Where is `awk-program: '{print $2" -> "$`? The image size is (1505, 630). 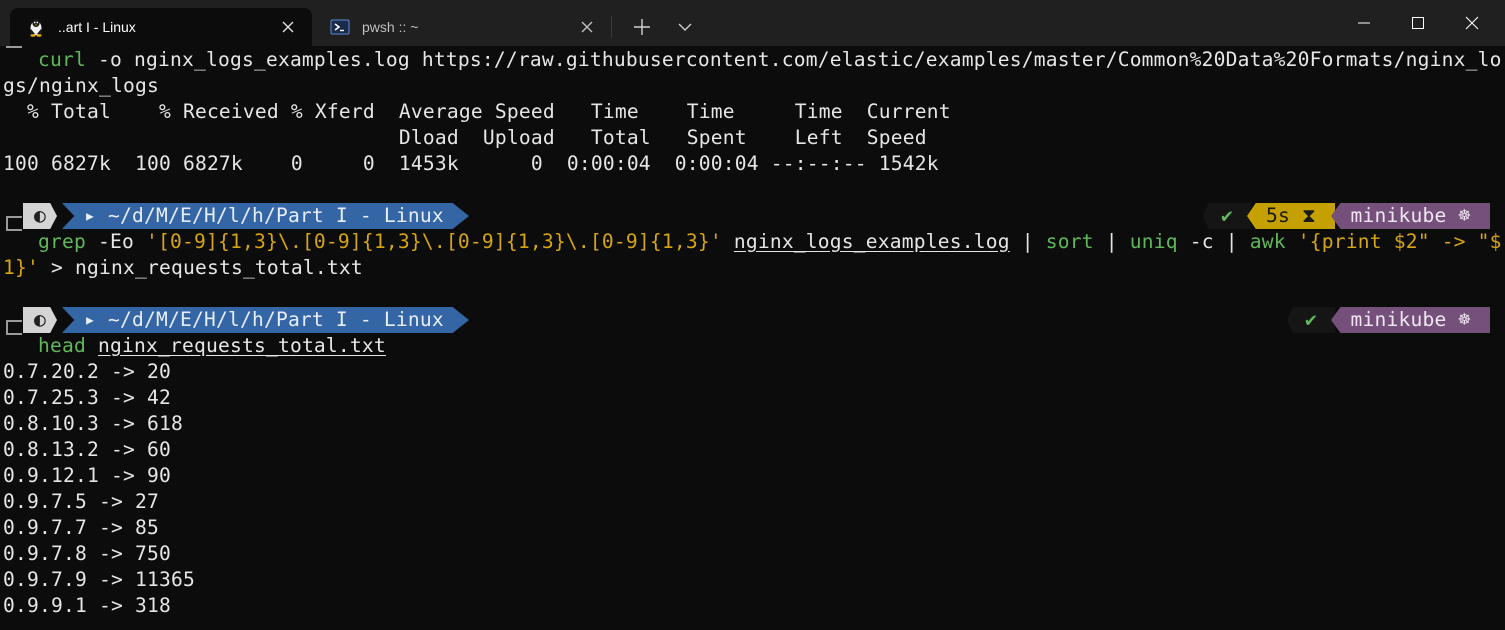
awk-program: '{print $2" -> "$ is located at coordinates (1393, 241).